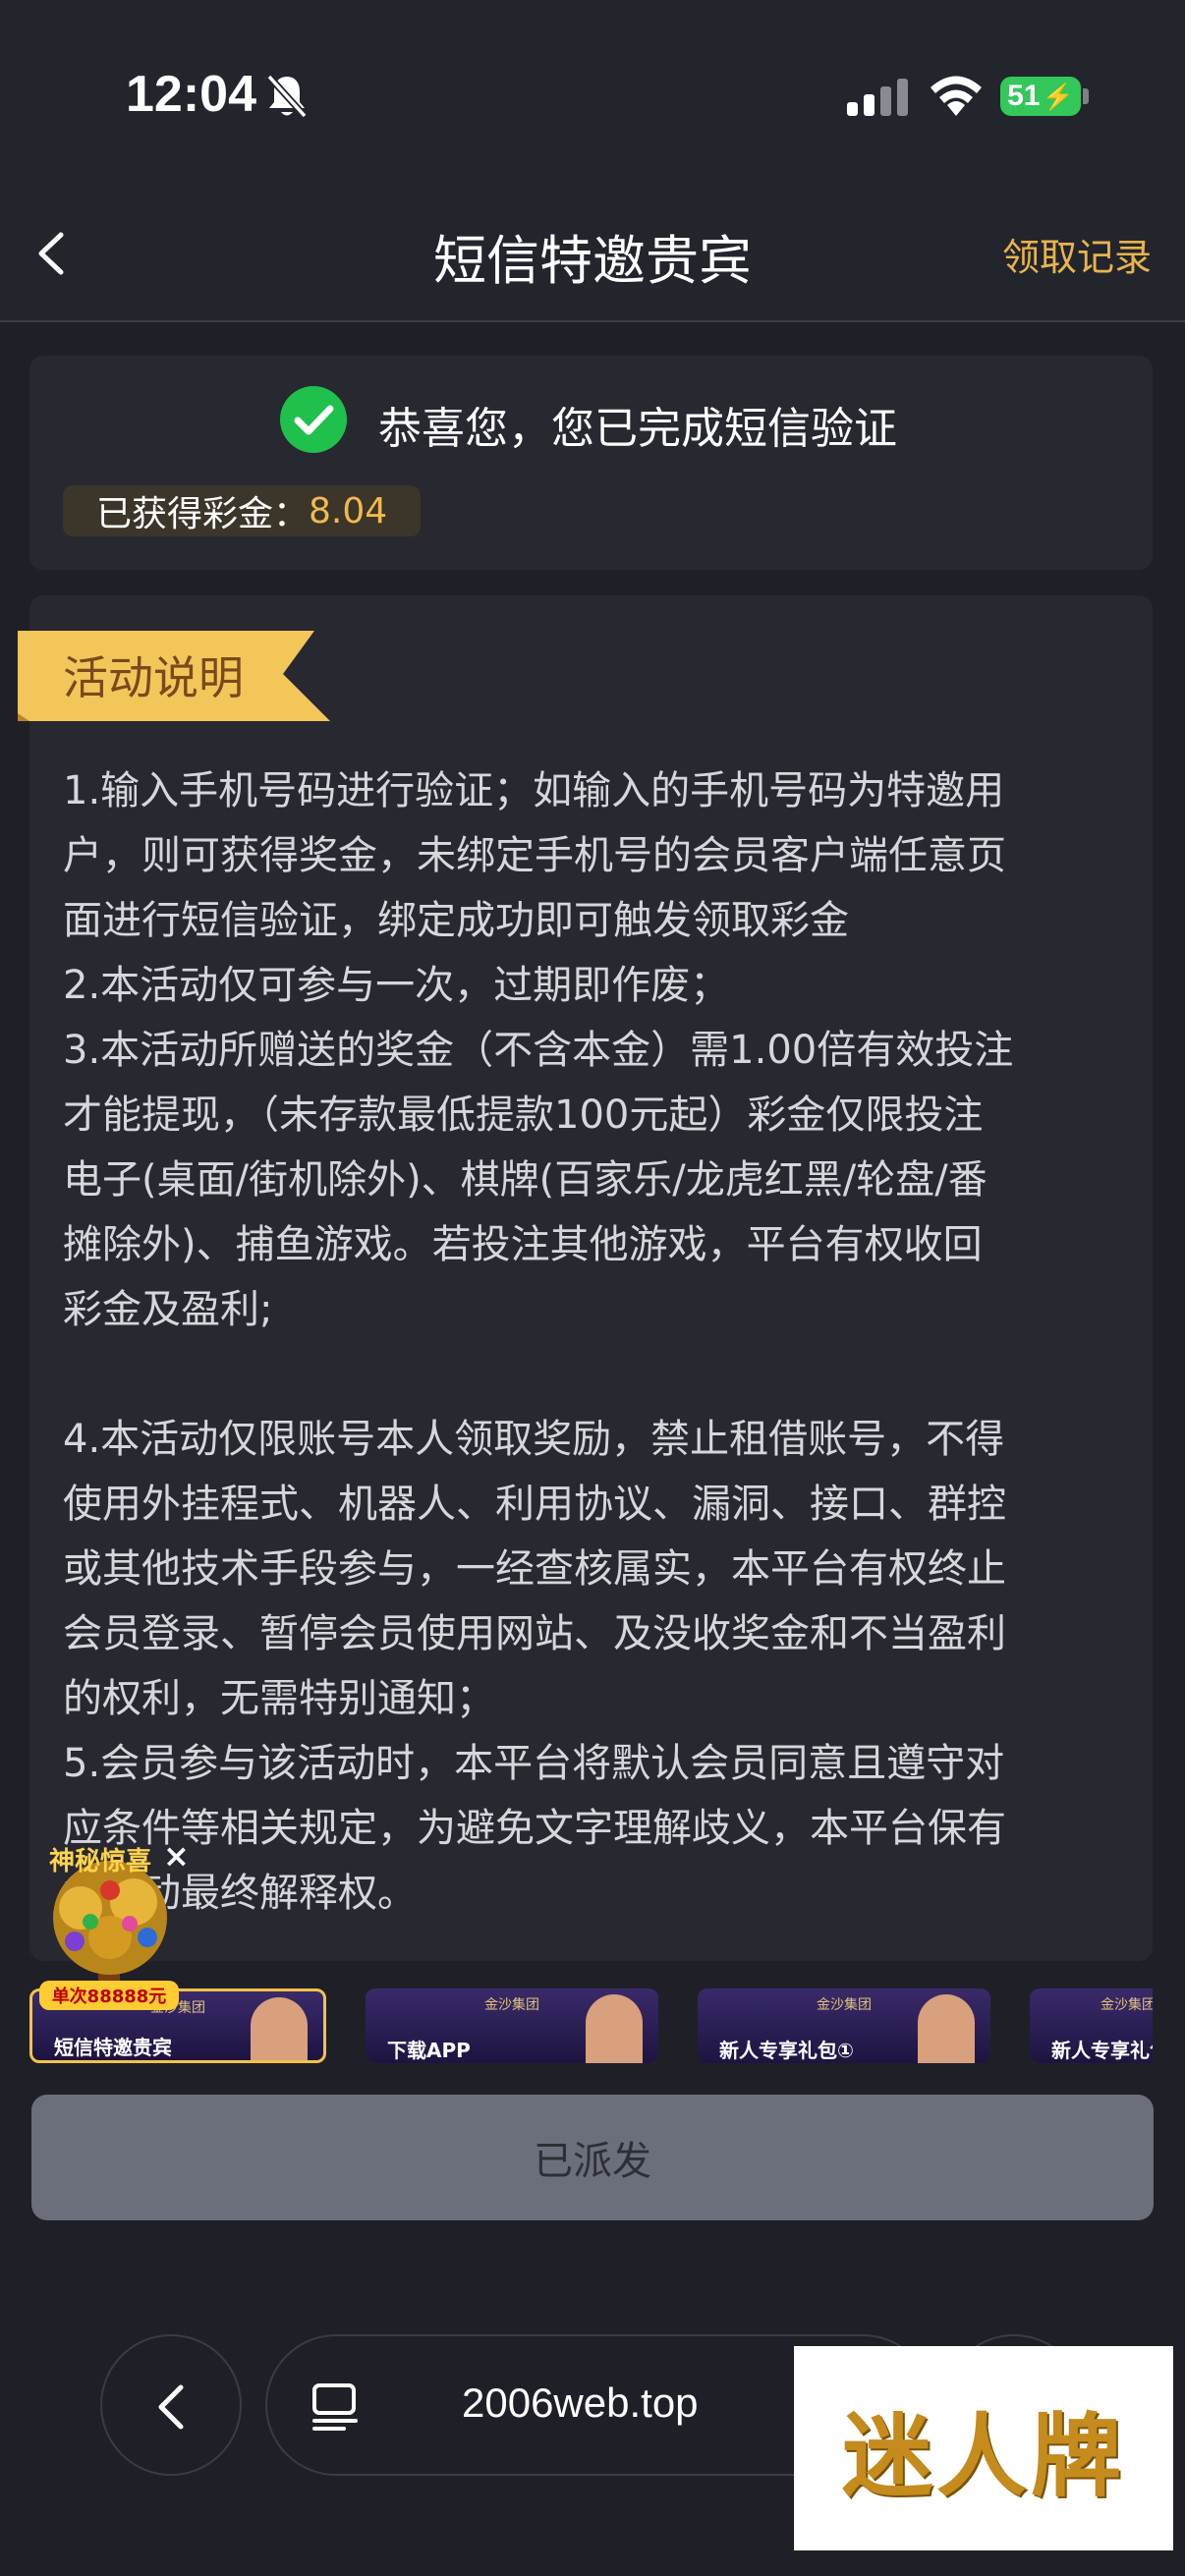  I want to click on promo-label: 新人专享礼包①, so click(786, 2050).